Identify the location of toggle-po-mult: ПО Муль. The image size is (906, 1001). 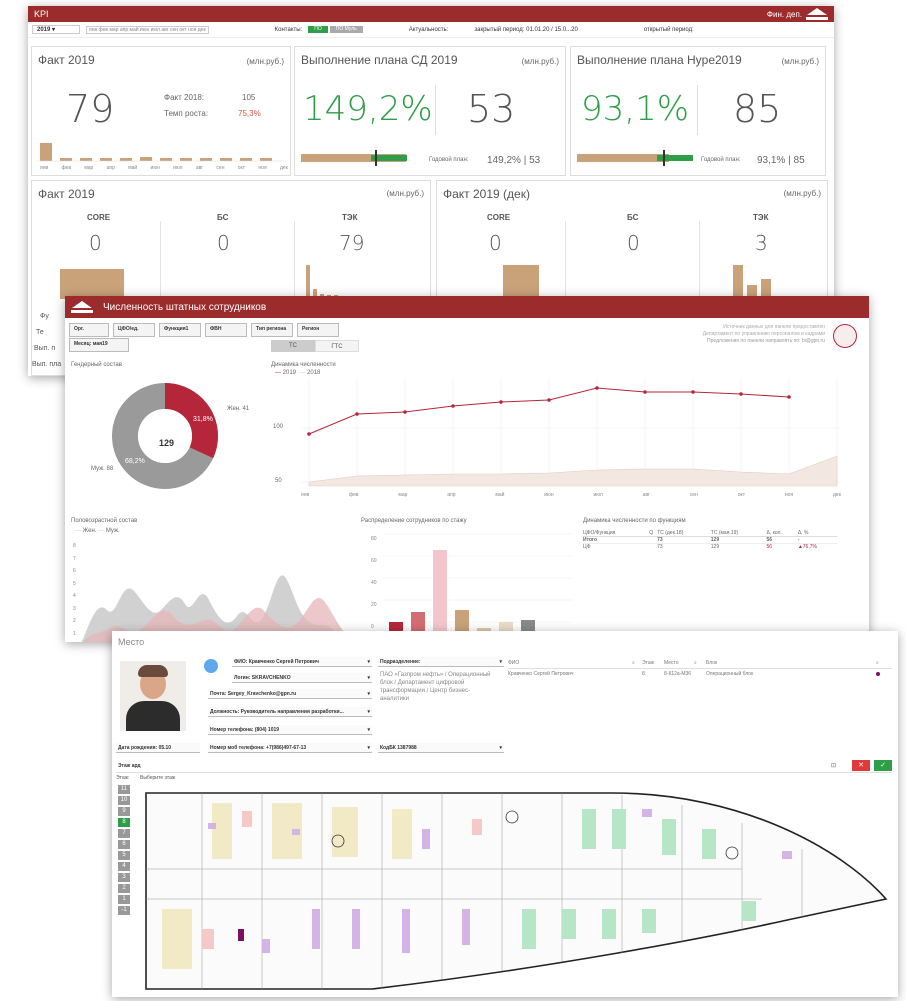
(346, 29).